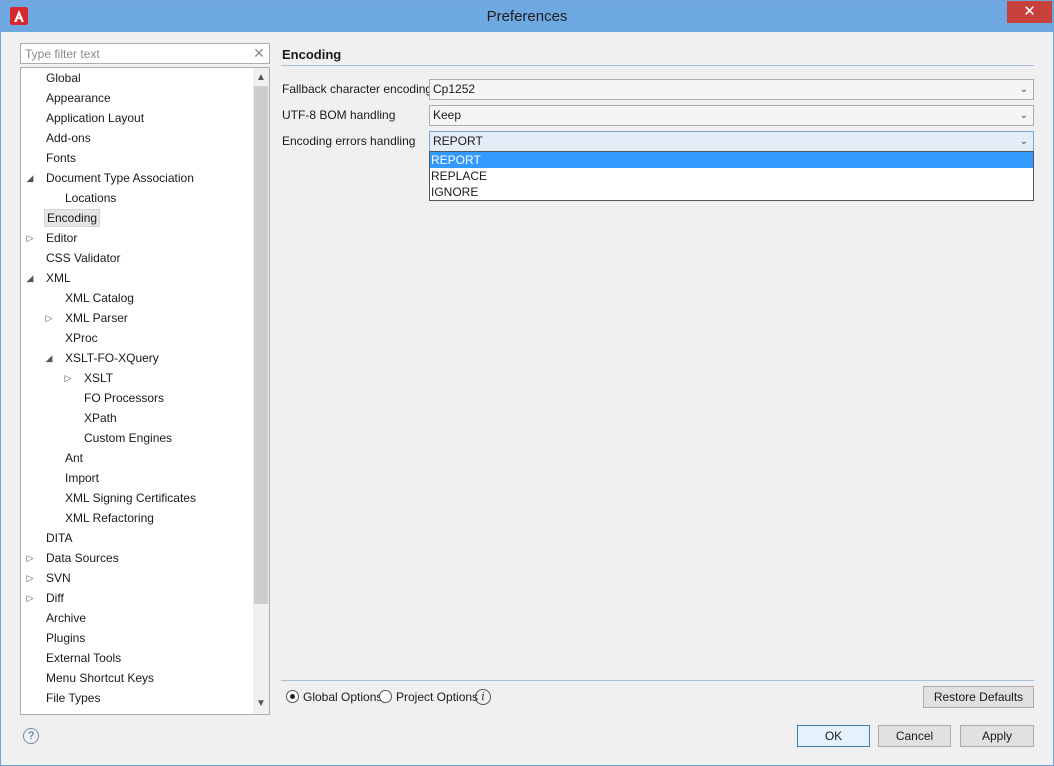 This screenshot has height=766, width=1054. What do you see at coordinates (137, 98) in the screenshot?
I see `tree-item: Appearance` at bounding box center [137, 98].